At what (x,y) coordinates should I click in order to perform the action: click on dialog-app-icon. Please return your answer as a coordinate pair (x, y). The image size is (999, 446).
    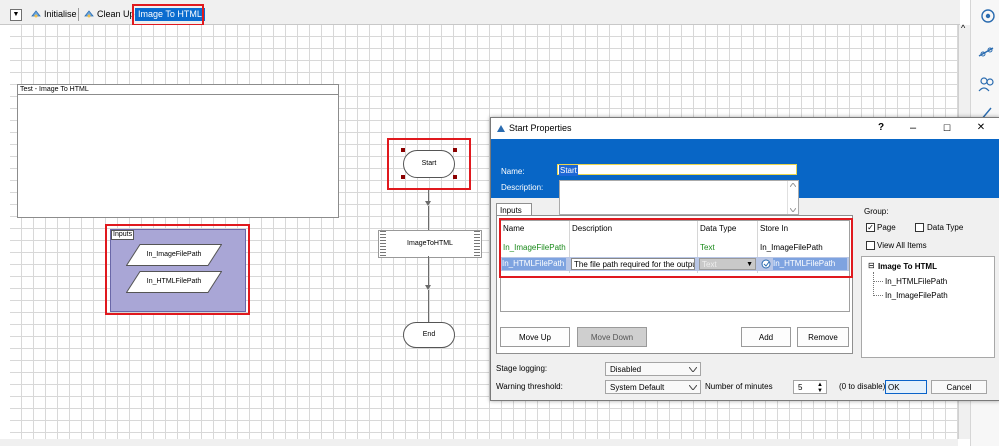
    Looking at the image, I should click on (501, 128).